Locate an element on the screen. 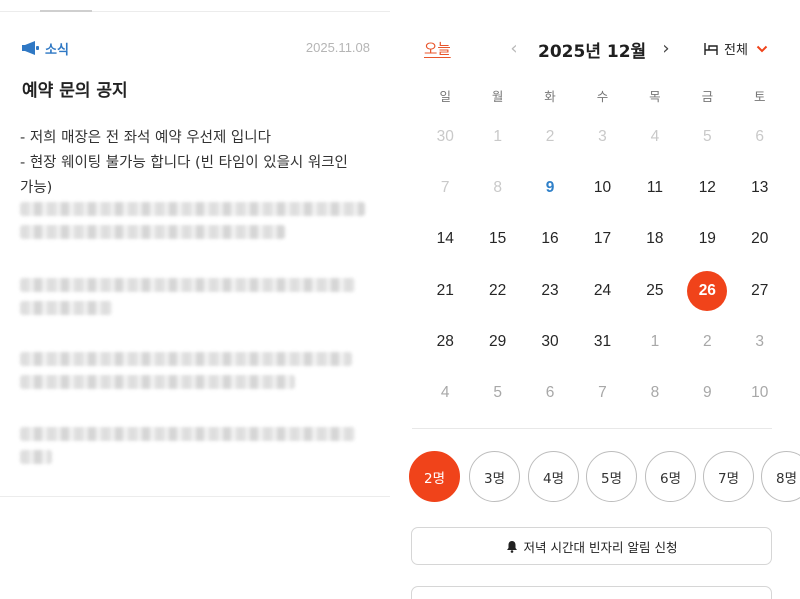 This screenshot has height=599, width=800. calendar-day-number: 14 is located at coordinates (445, 239).